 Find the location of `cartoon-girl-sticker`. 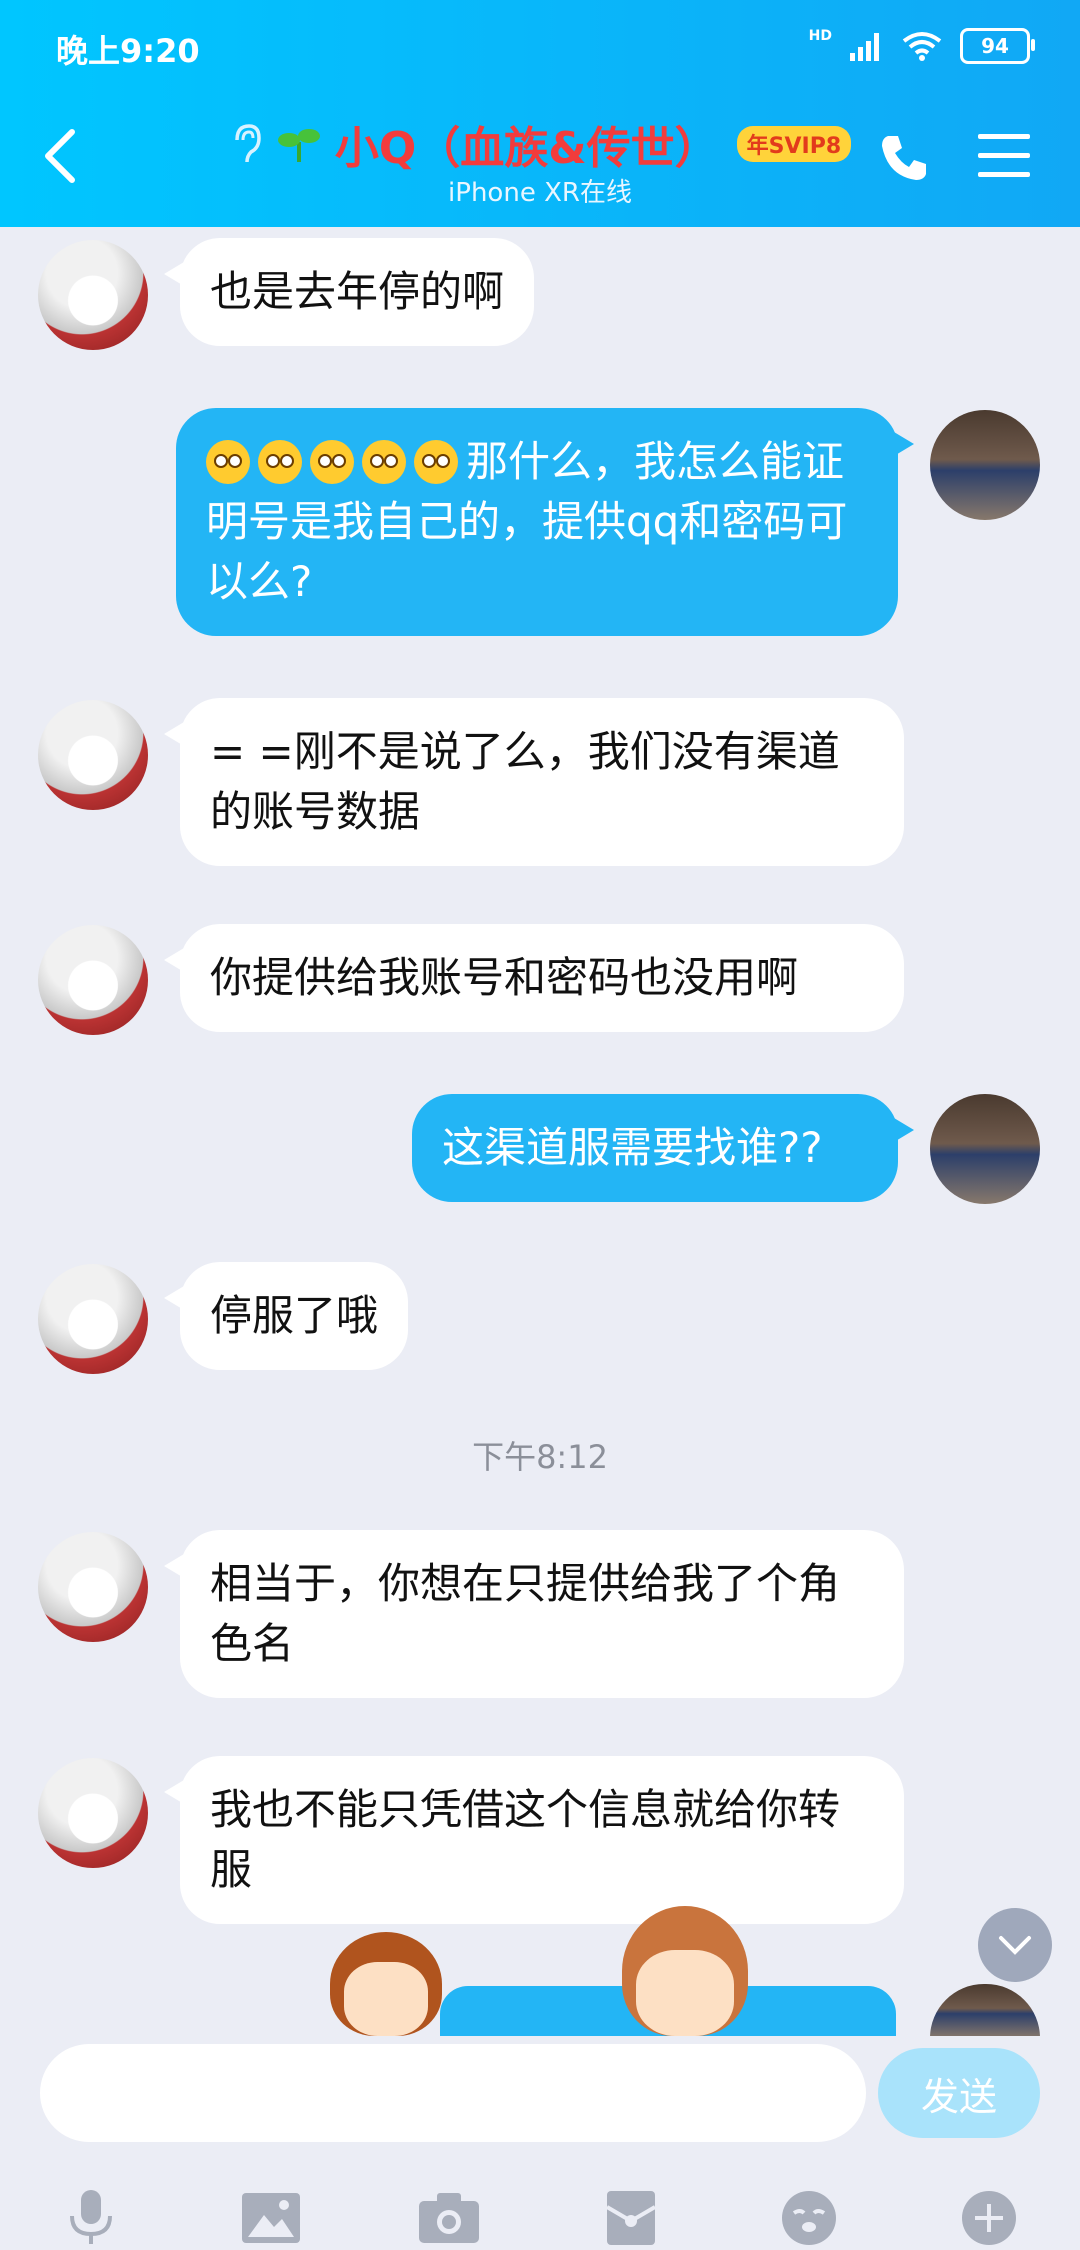

cartoon-girl-sticker is located at coordinates (386, 1984).